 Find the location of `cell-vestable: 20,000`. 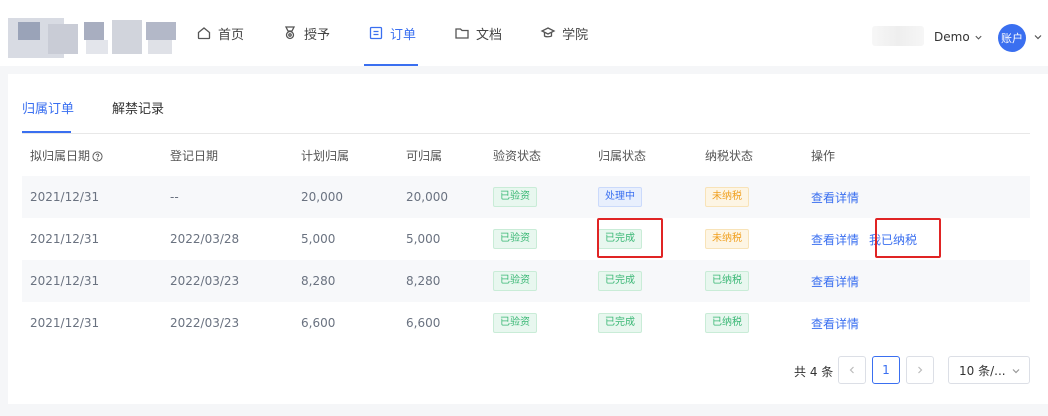

cell-vestable: 20,000 is located at coordinates (427, 197).